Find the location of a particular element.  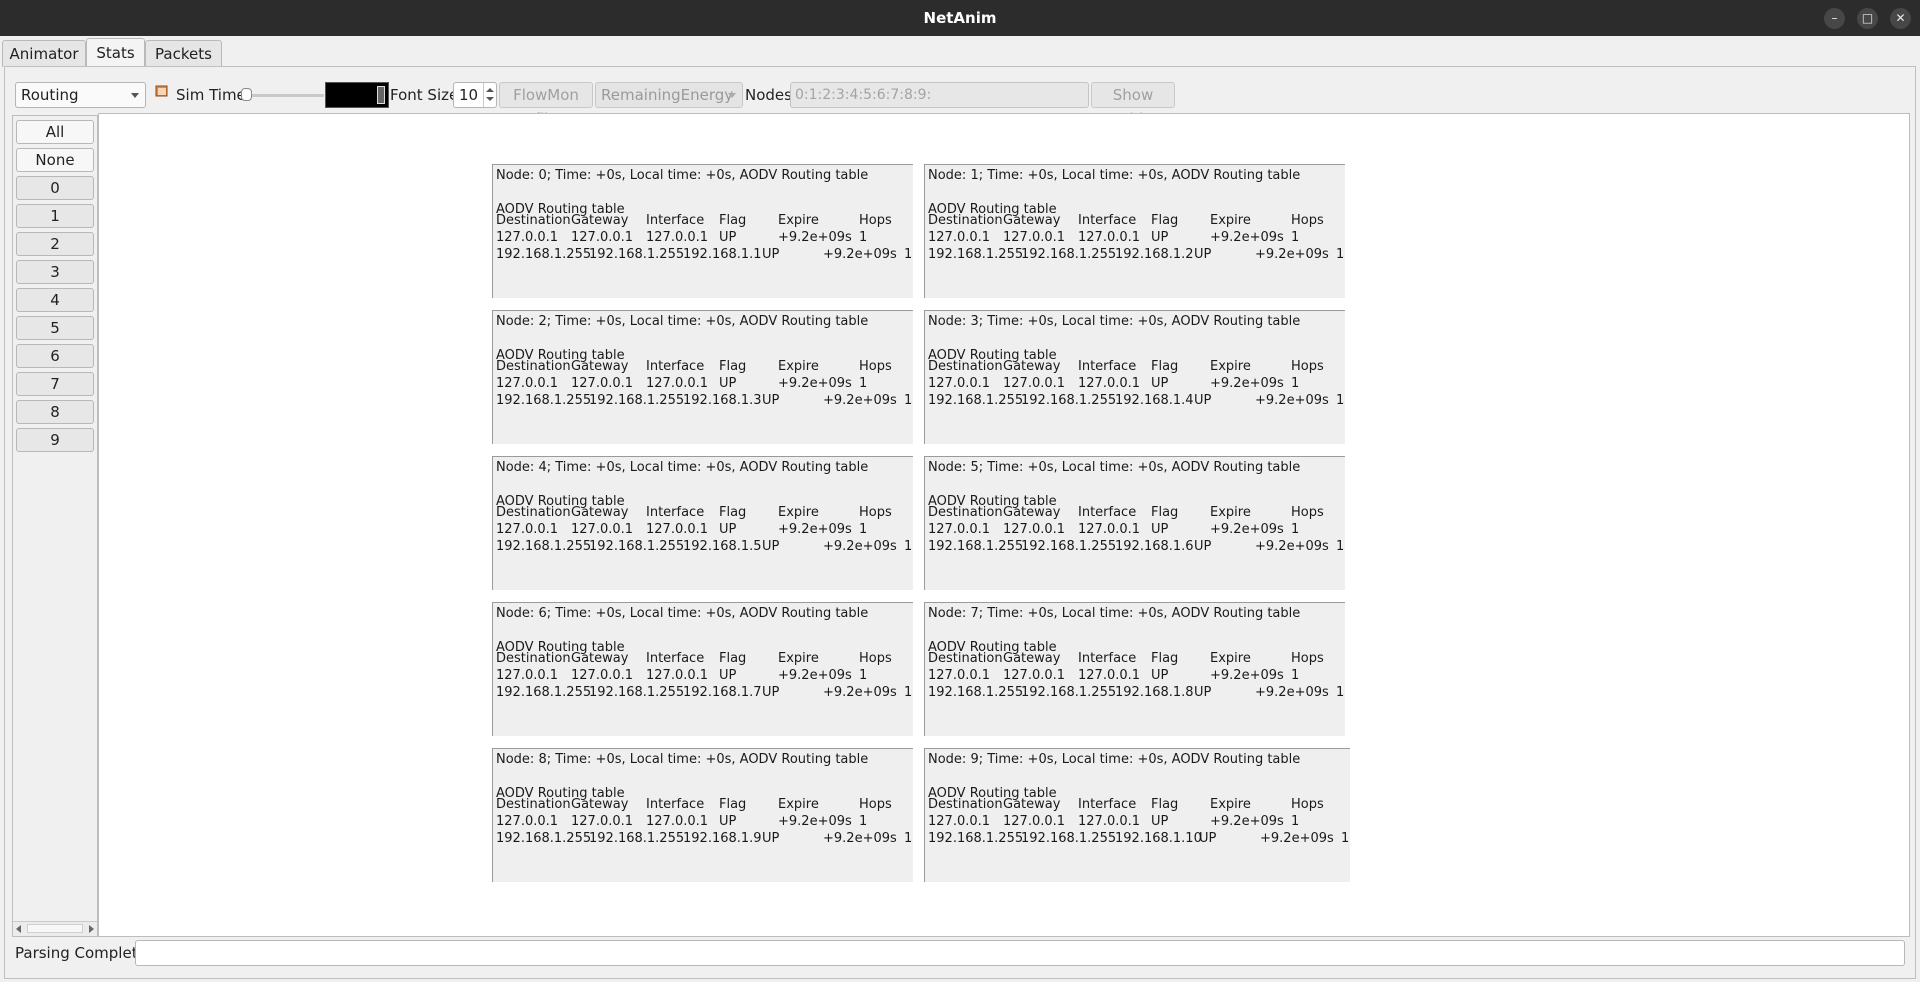

flowmon-file-button: FlowMon file is located at coordinates (546, 105).